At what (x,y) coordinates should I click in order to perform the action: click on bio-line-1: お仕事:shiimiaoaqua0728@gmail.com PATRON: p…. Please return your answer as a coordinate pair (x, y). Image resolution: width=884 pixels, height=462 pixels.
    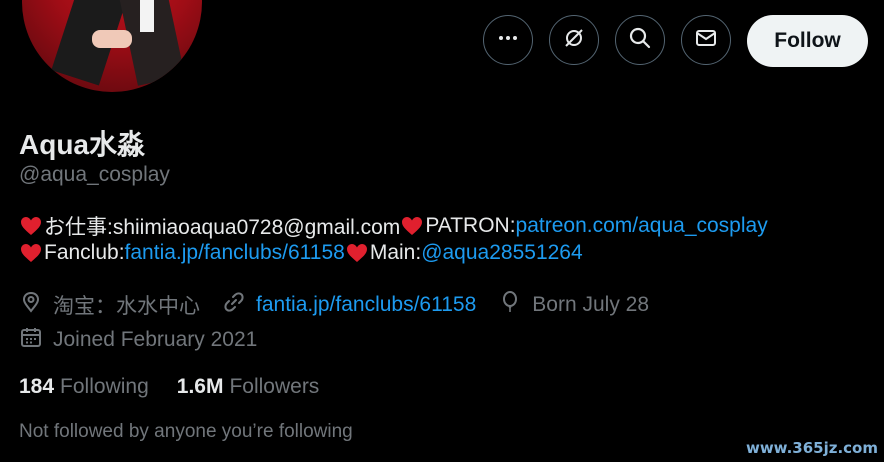
    Looking at the image, I should click on (393, 226).